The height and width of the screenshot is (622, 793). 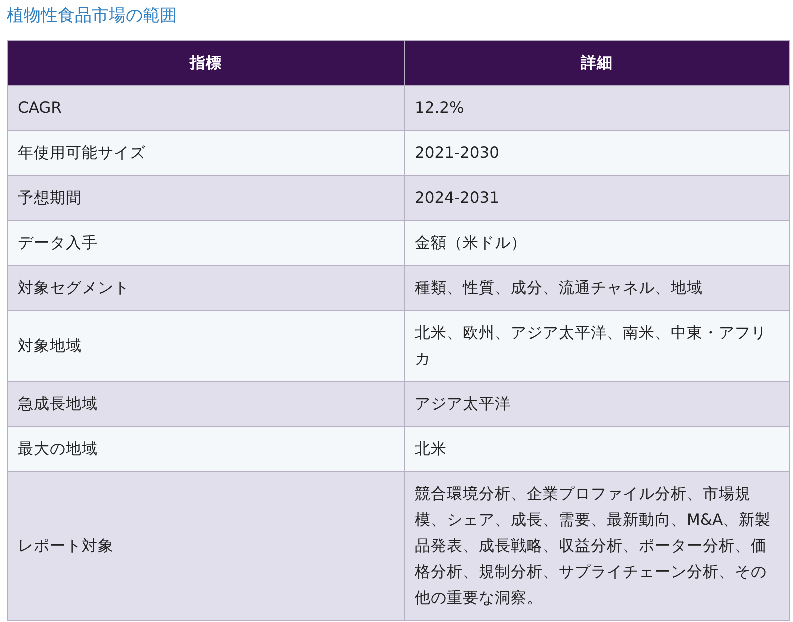 What do you see at coordinates (597, 449) in the screenshot?
I see `table-cell: 北米` at bounding box center [597, 449].